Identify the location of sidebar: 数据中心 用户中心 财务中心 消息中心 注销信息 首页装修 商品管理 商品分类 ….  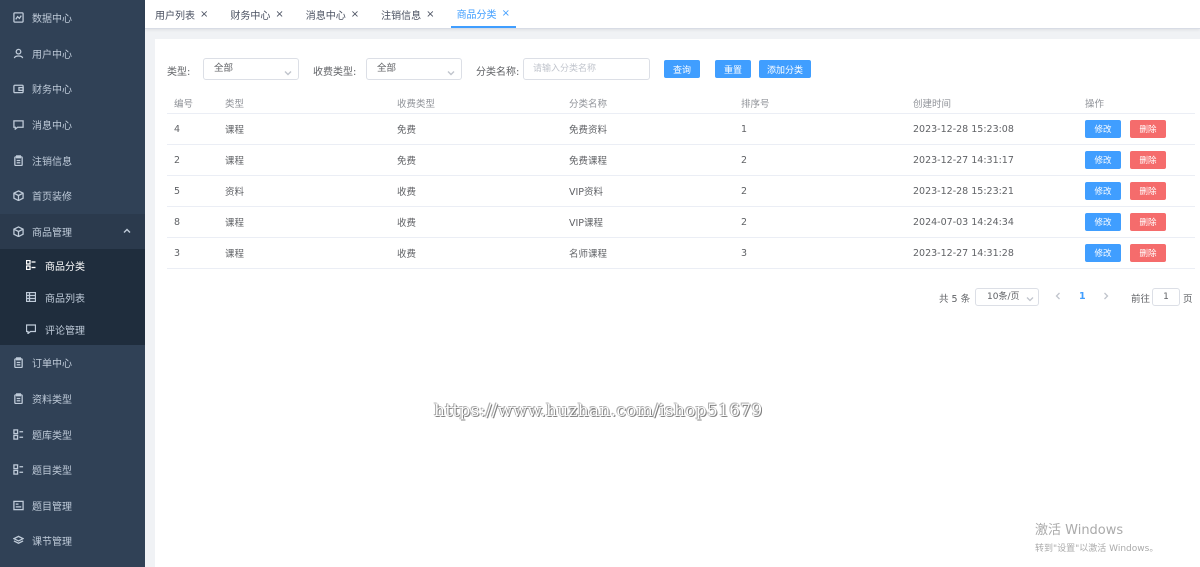
(72, 283).